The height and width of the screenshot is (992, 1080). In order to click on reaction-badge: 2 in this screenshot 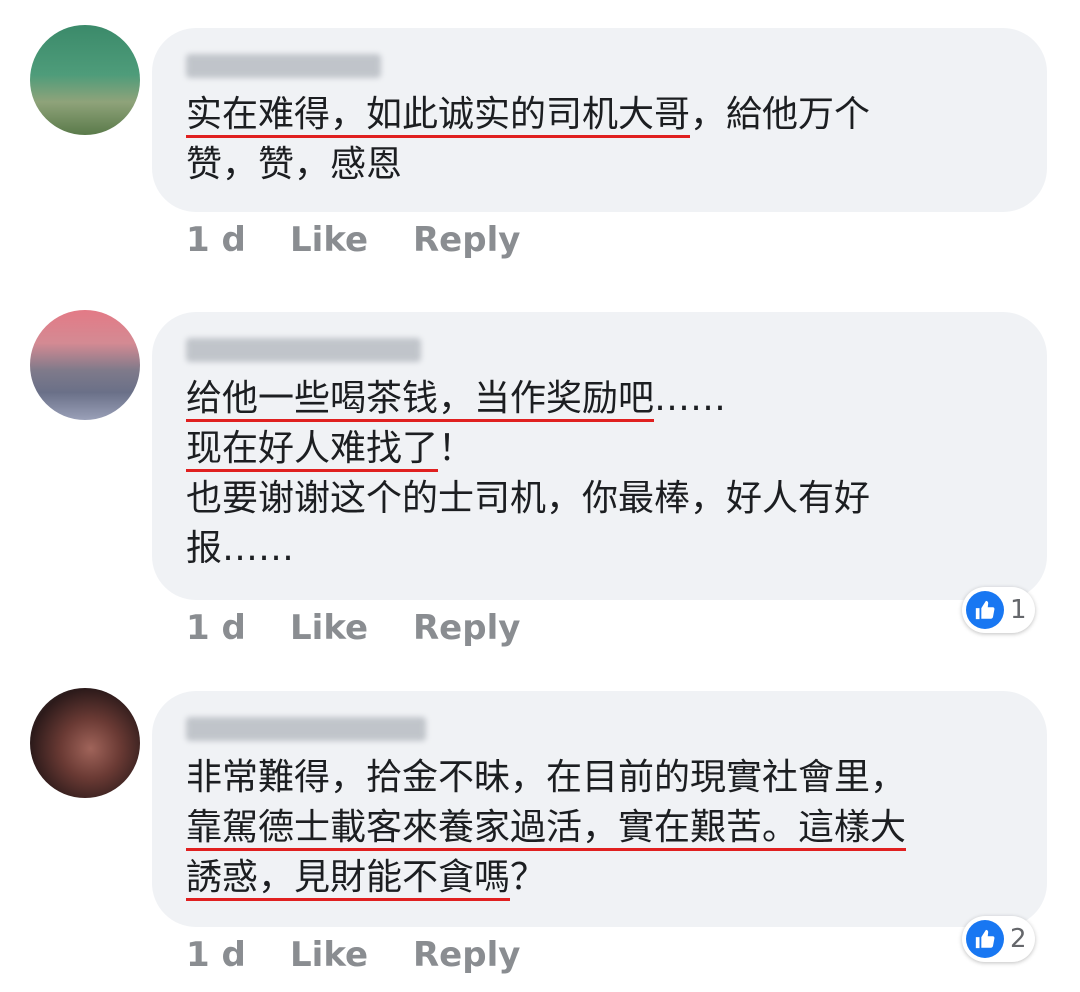, I will do `click(998, 939)`.